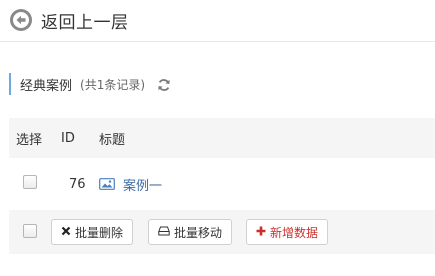  What do you see at coordinates (222, 138) in the screenshot?
I see `table-header: 选择 ID 标题` at bounding box center [222, 138].